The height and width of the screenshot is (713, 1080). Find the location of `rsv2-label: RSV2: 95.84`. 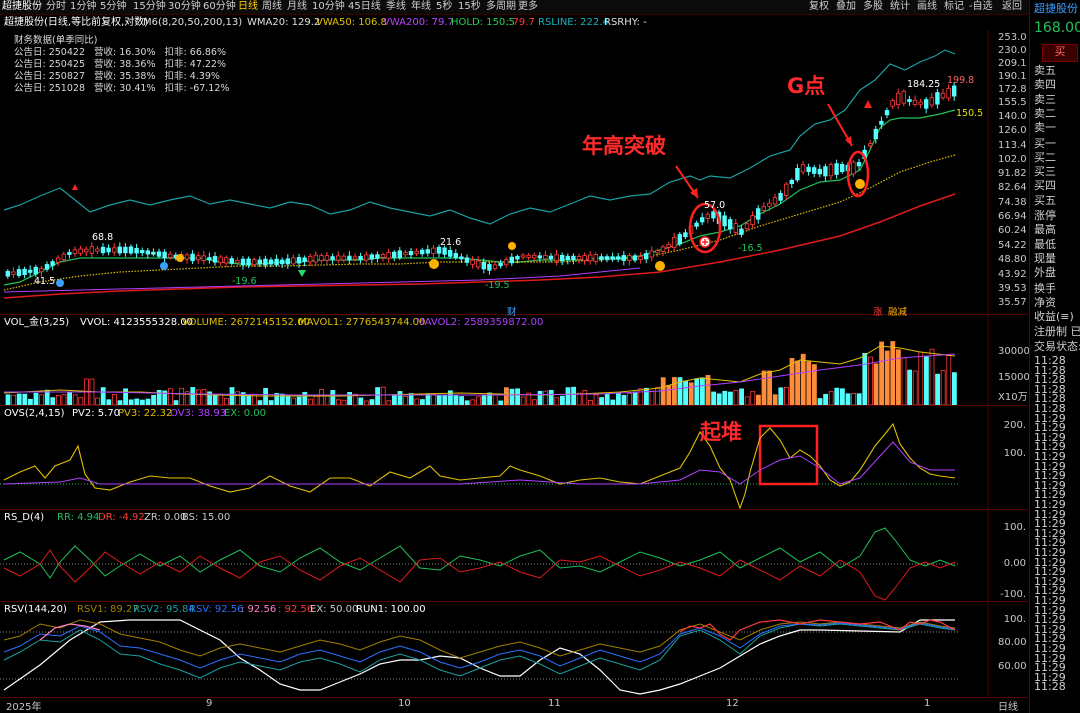

rsv2-label: RSV2: 95.84 is located at coordinates (164, 609).